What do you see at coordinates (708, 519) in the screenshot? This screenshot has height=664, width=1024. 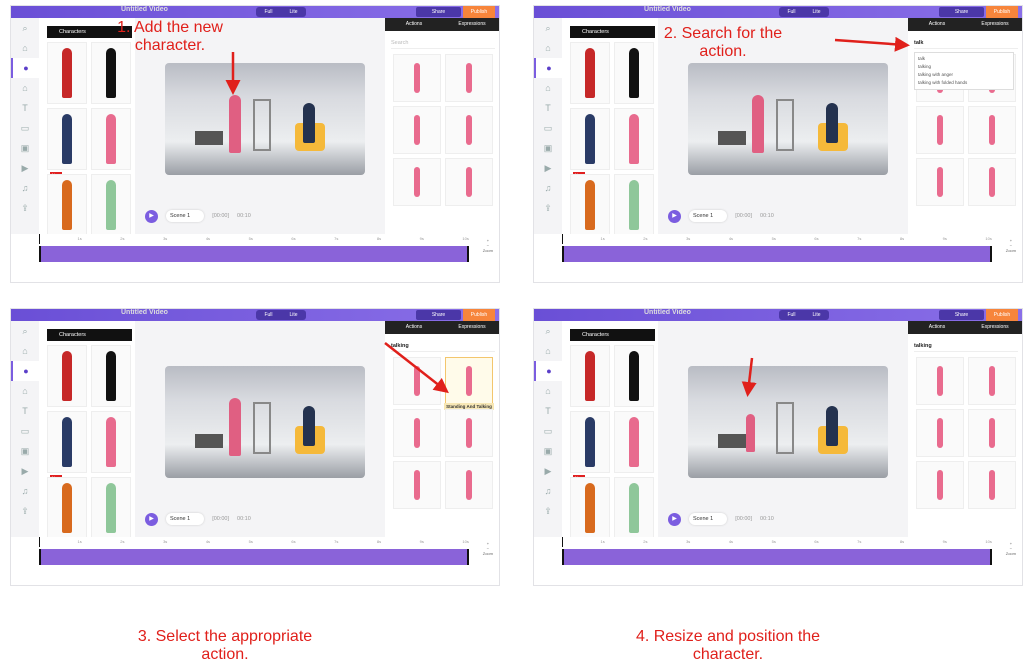 I see `scene-selector: Scene 1` at bounding box center [708, 519].